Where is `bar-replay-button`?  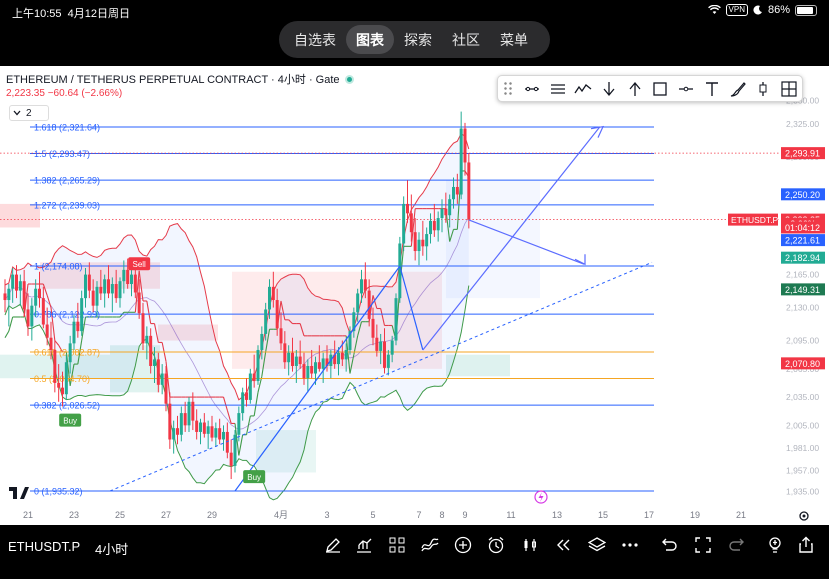 bar-replay-button is located at coordinates (530, 545).